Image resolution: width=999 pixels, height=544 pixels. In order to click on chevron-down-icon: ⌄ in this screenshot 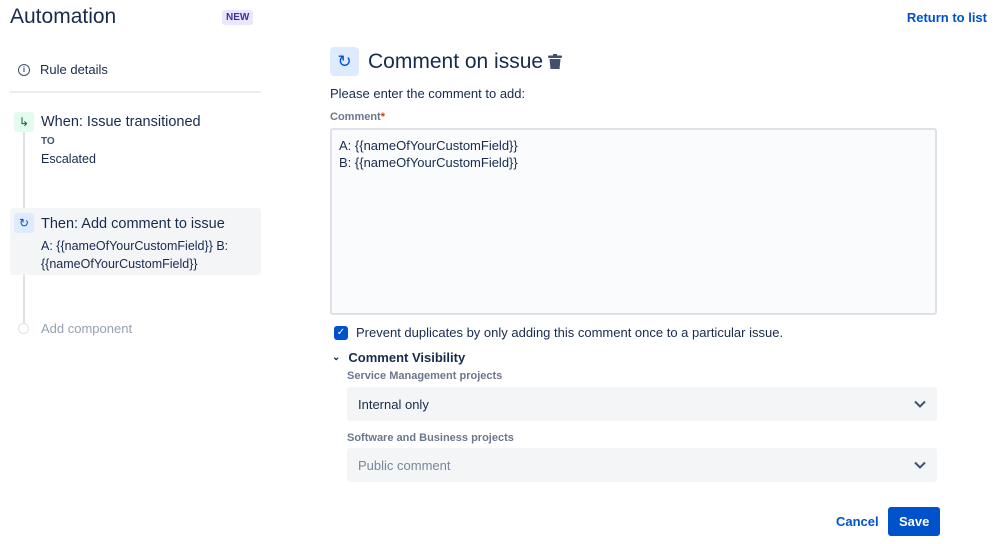, I will do `click(336, 357)`.